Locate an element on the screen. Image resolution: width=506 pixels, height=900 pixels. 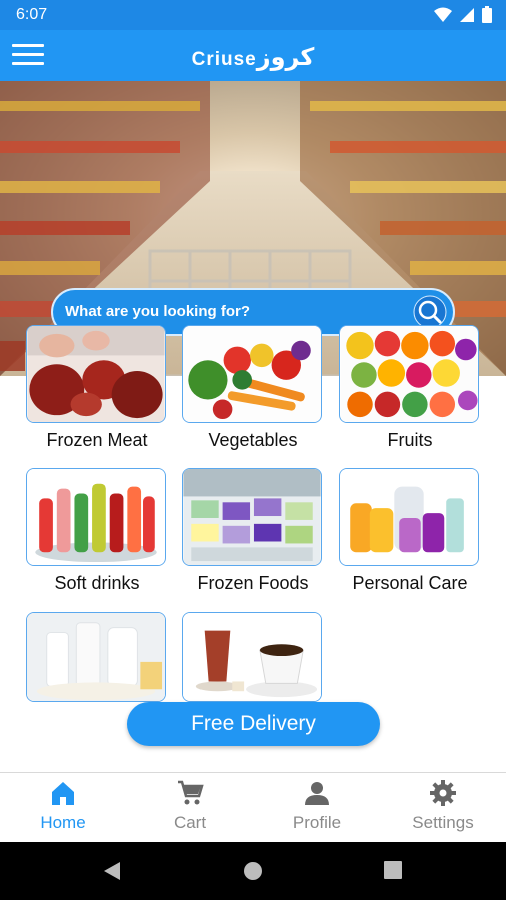
frozen-meat-image is located at coordinates (96, 374).